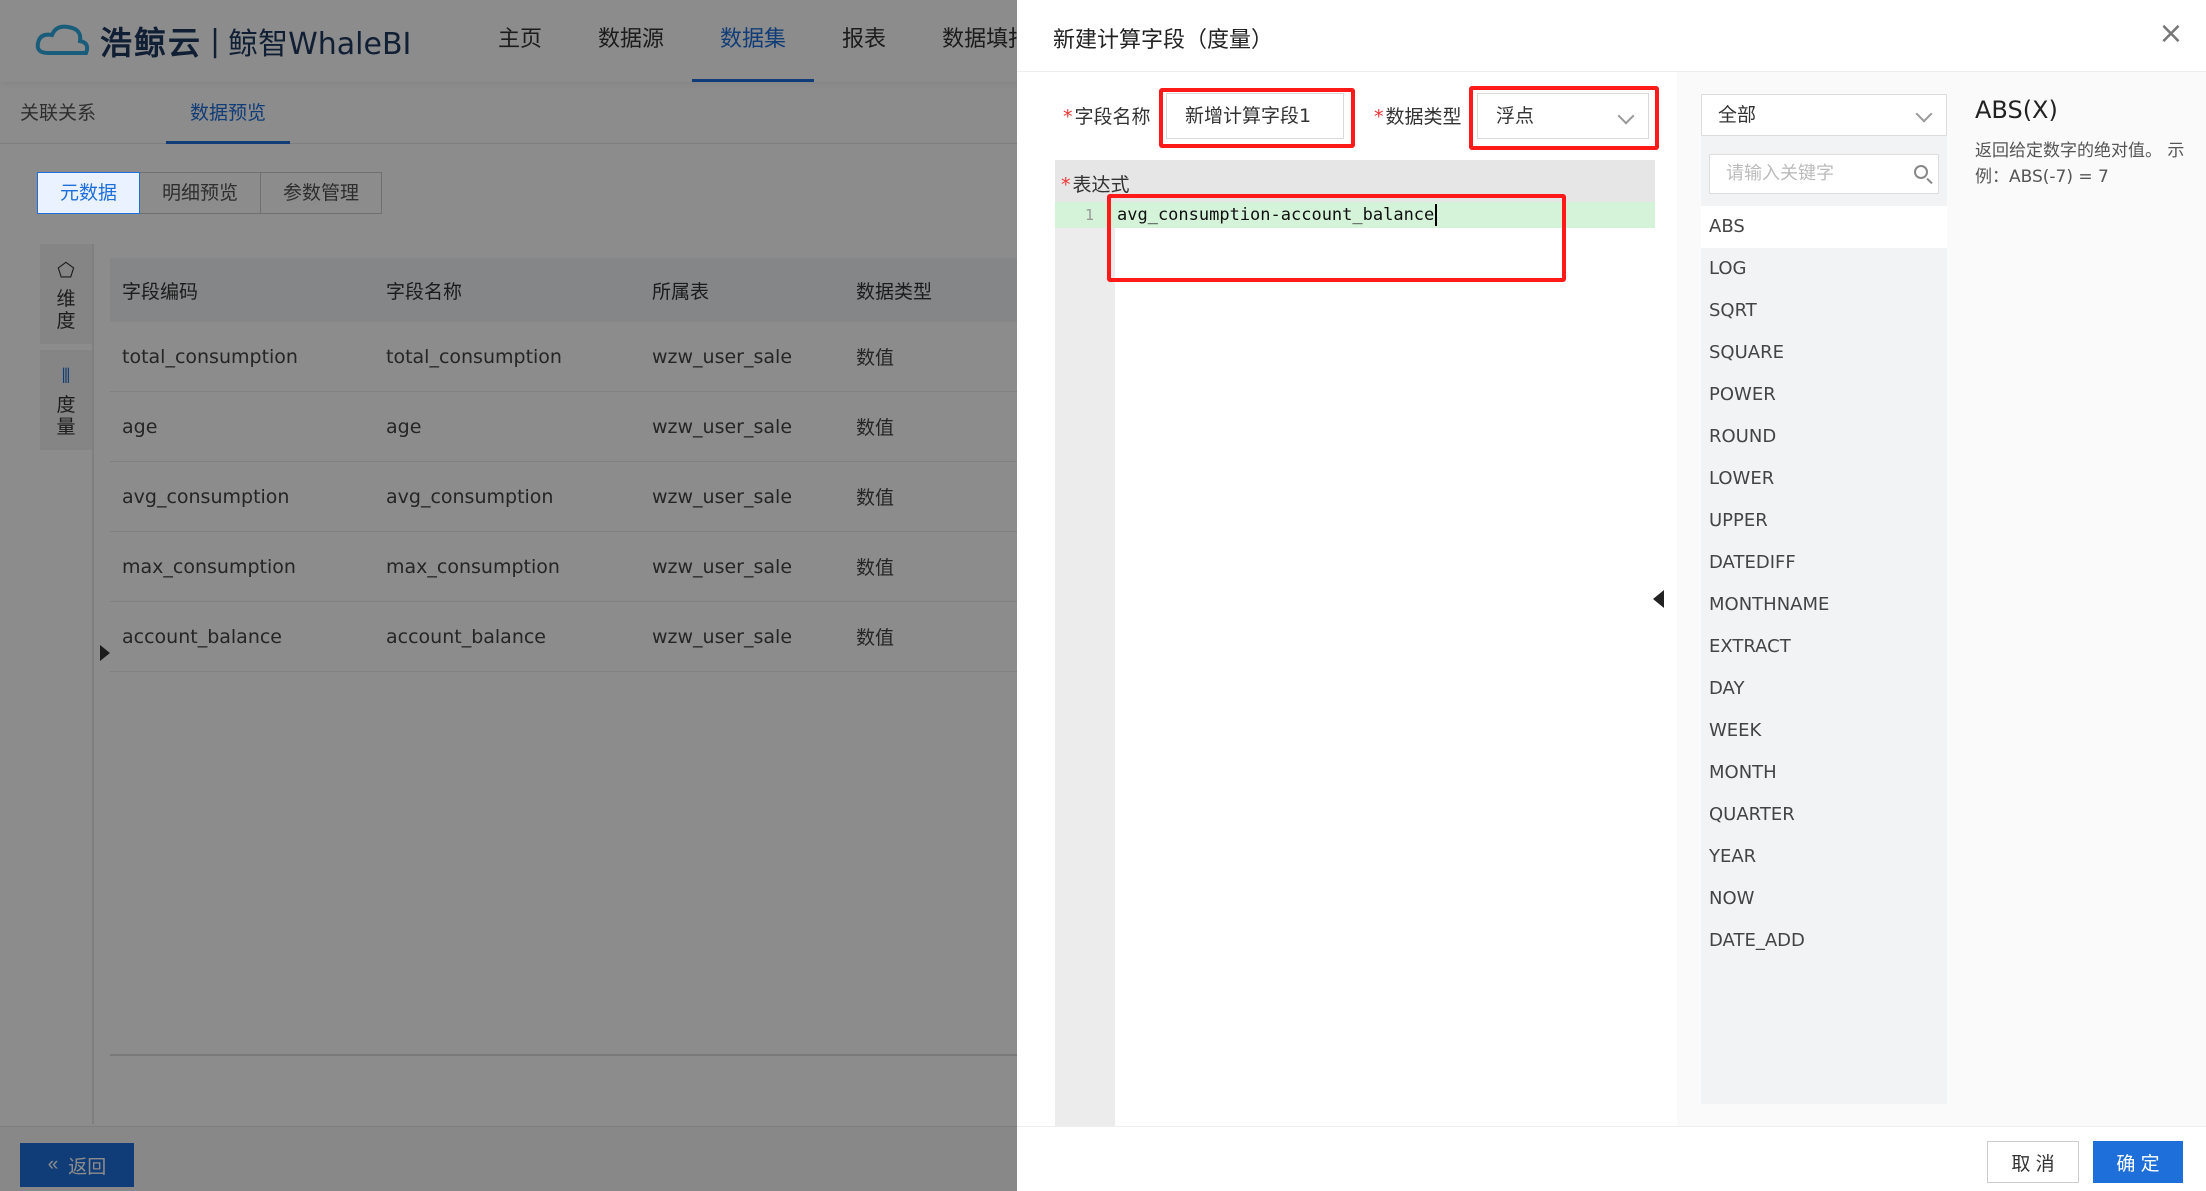 This screenshot has width=2206, height=1191. I want to click on function-signature: ABS(X), so click(2016, 110).